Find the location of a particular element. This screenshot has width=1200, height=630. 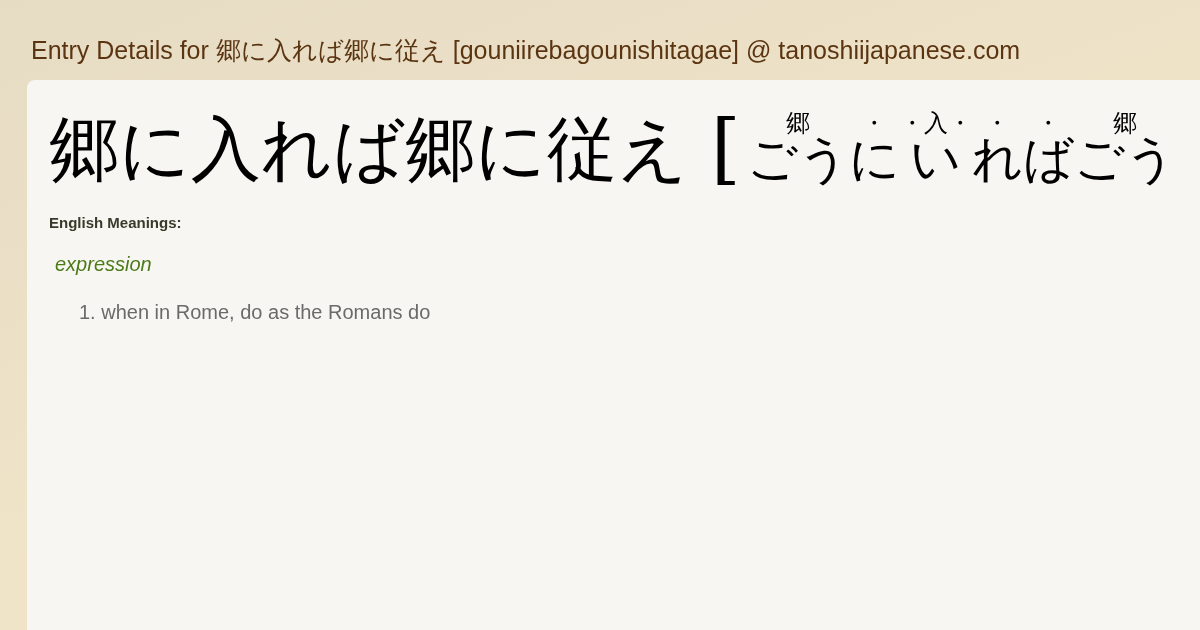

meanings-heading: English Meanings: is located at coordinates (116, 223).